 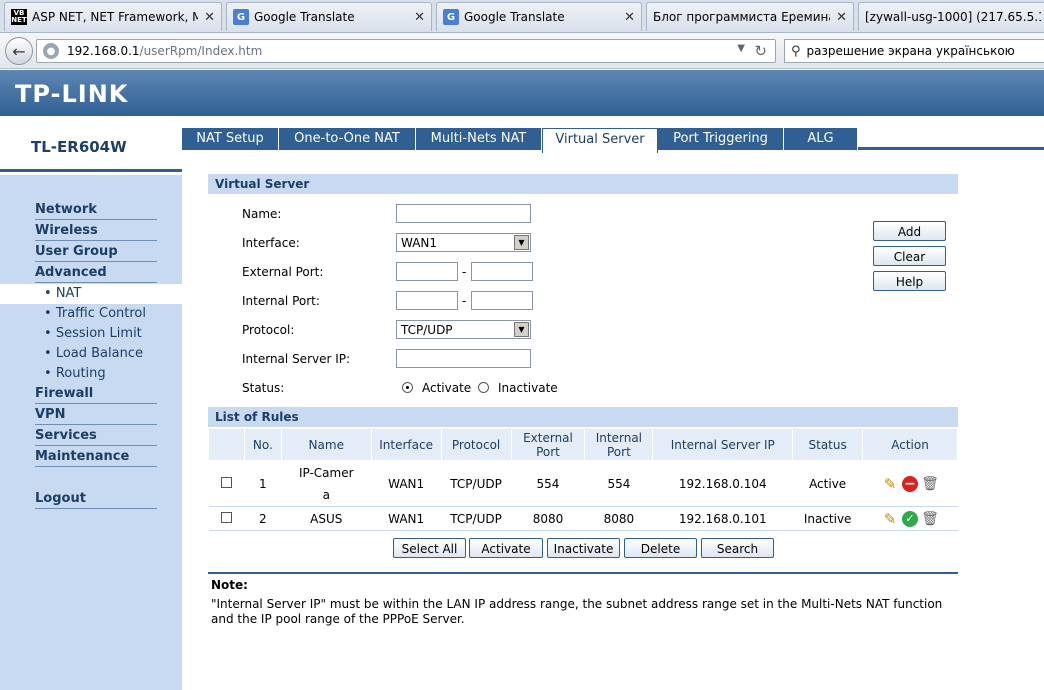 I want to click on sidebar-subitem-session-limit: • Session Limit, so click(x=93, y=333).